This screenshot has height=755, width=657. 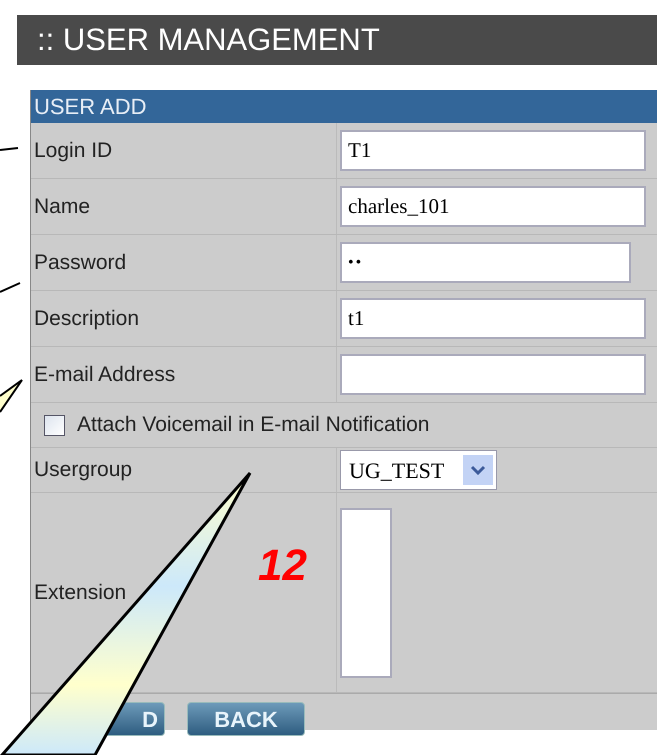 What do you see at coordinates (86, 319) in the screenshot?
I see `field-label: Description` at bounding box center [86, 319].